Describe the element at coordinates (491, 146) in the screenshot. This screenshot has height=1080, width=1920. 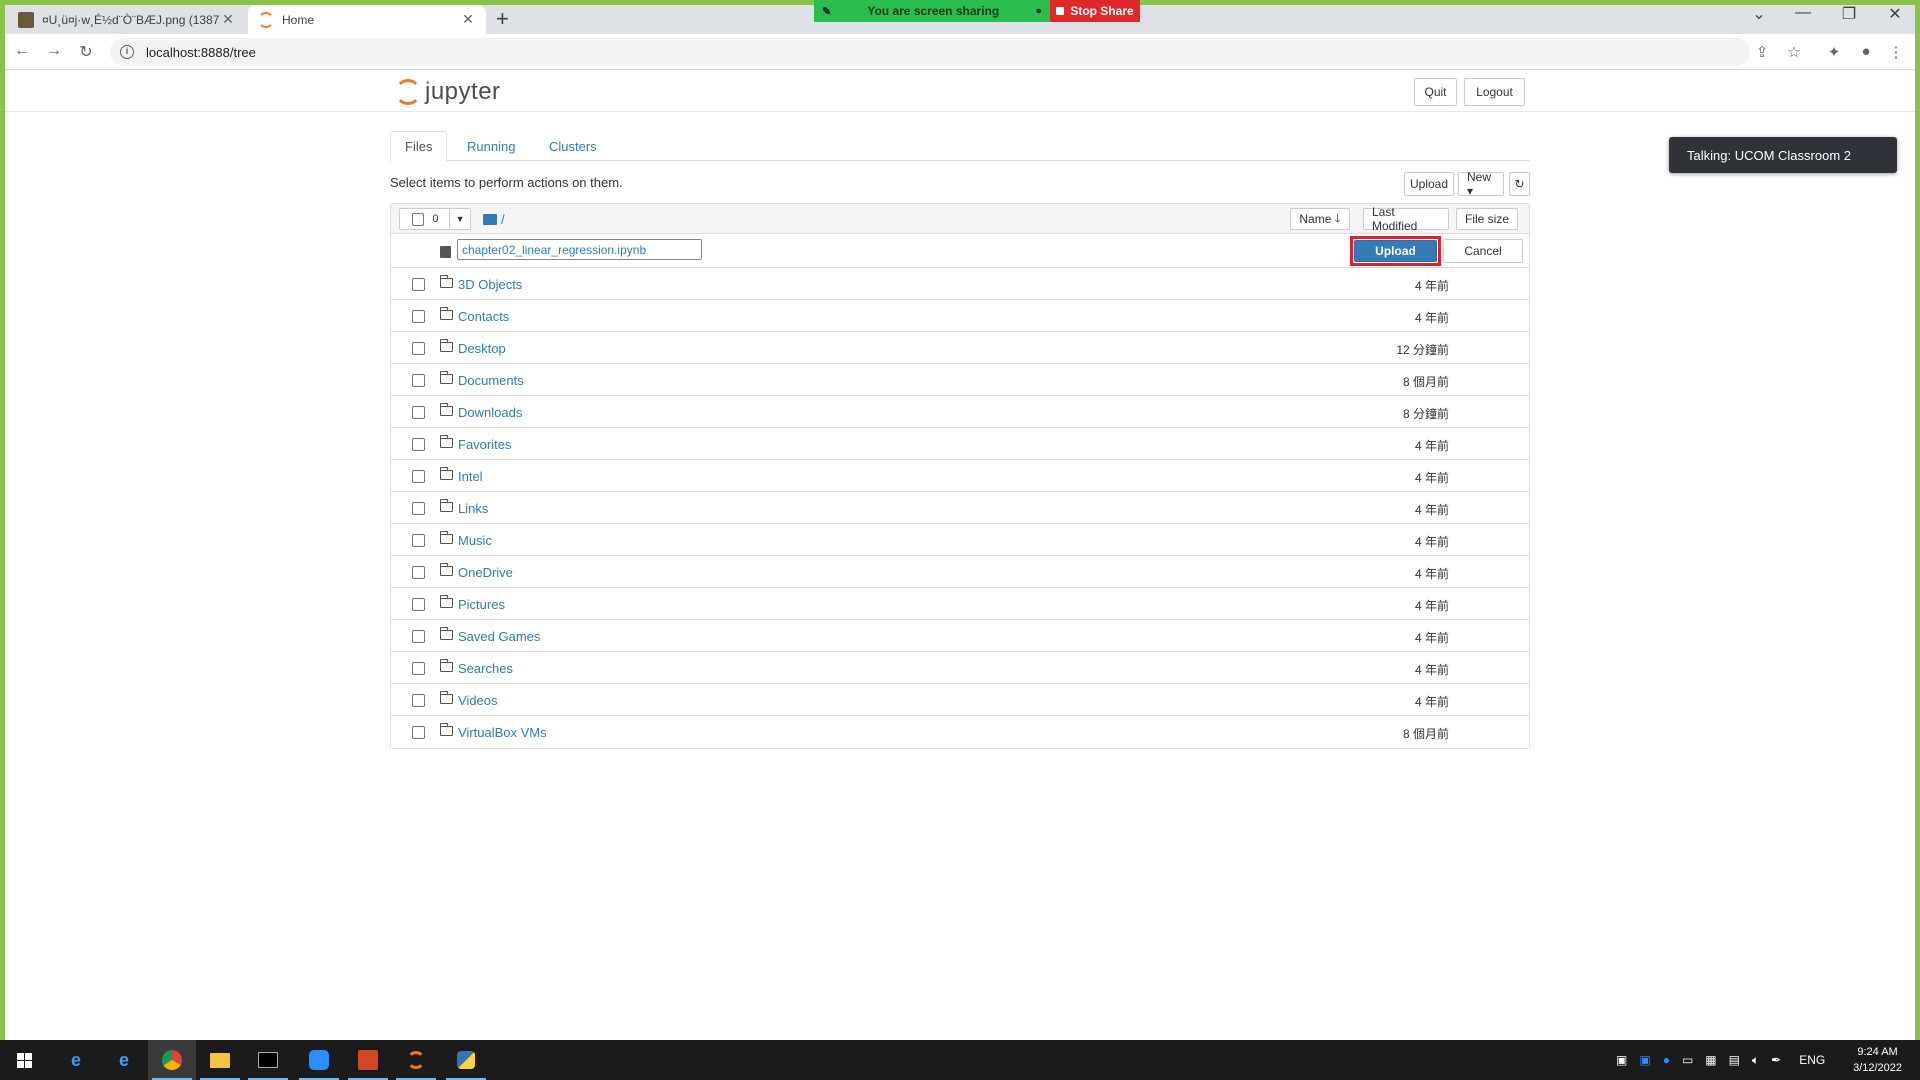
I see `tab-running: Running` at that location.